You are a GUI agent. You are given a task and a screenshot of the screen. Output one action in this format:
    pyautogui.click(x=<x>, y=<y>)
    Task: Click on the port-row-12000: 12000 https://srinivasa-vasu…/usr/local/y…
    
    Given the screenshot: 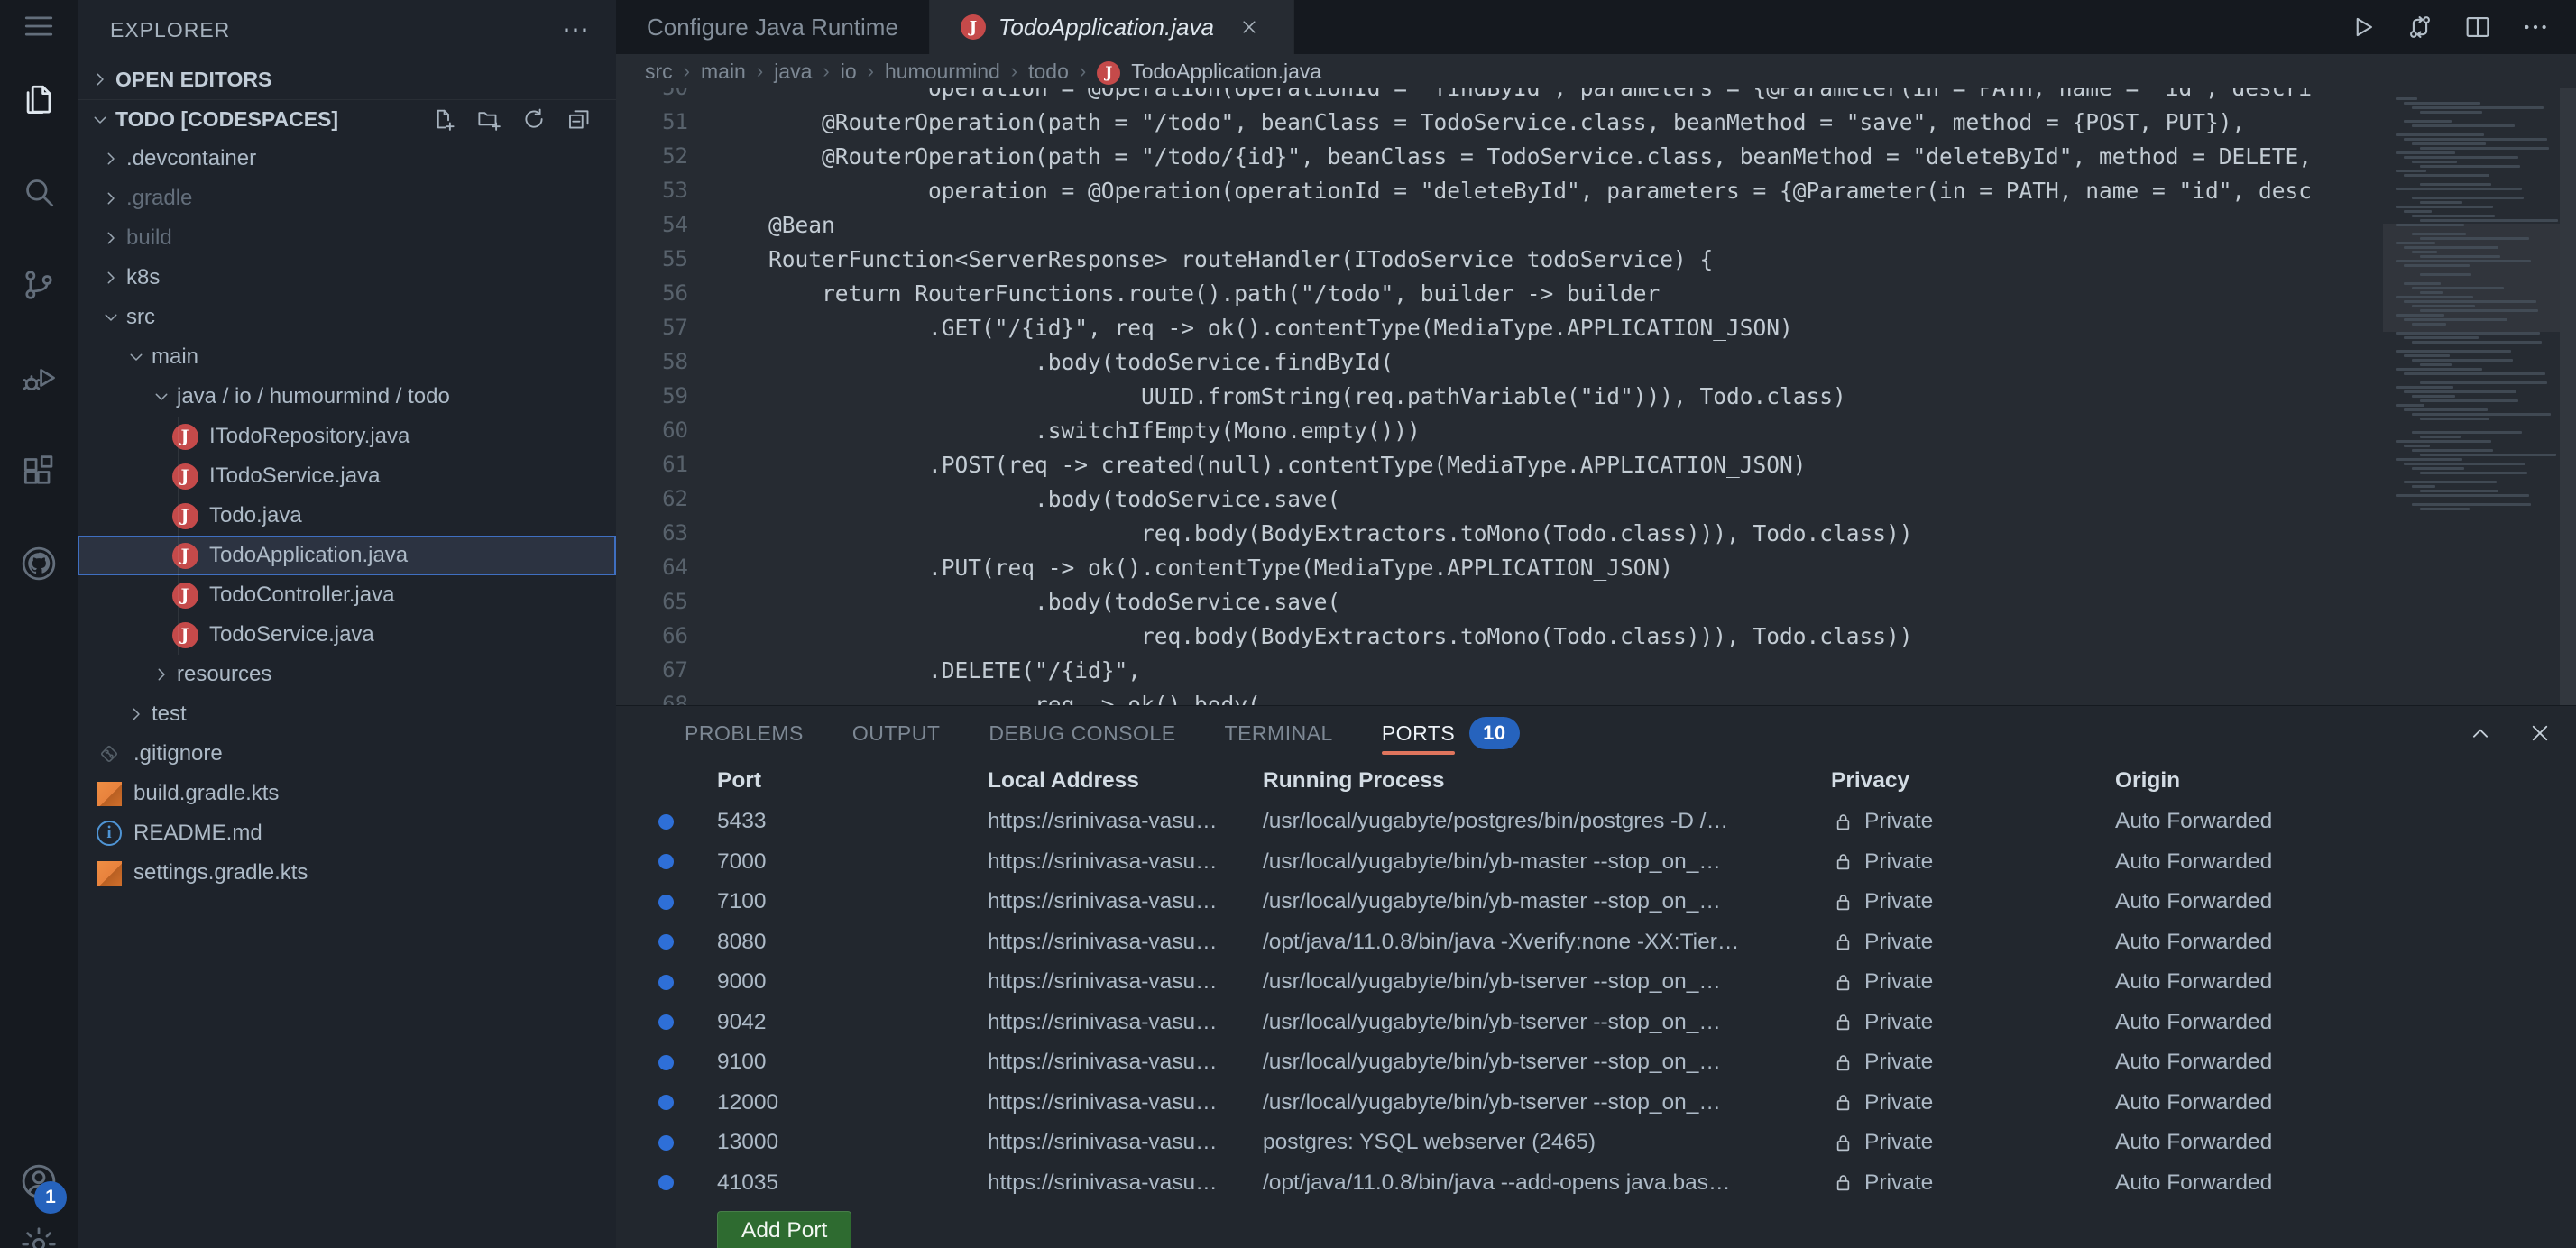 What is the action you would take?
    pyautogui.click(x=1596, y=1103)
    